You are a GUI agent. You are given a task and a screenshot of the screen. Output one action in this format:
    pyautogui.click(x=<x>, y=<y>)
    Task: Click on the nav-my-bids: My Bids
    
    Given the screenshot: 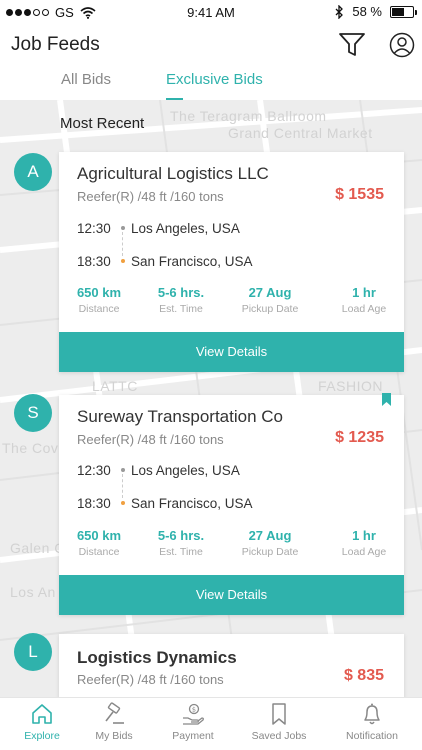 What is the action you would take?
    pyautogui.click(x=114, y=722)
    